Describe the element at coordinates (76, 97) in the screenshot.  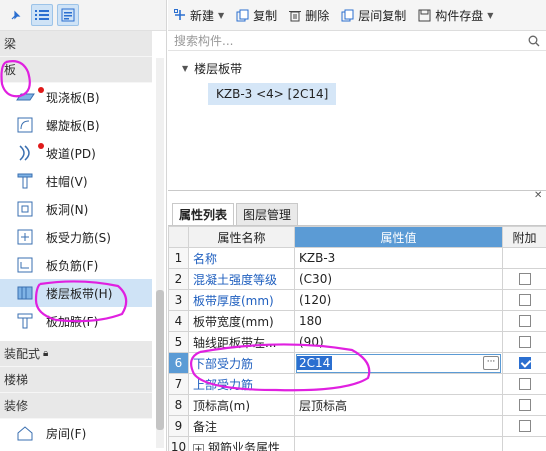
I see `sidebar-item-cast-slab: 现浇板(B)` at that location.